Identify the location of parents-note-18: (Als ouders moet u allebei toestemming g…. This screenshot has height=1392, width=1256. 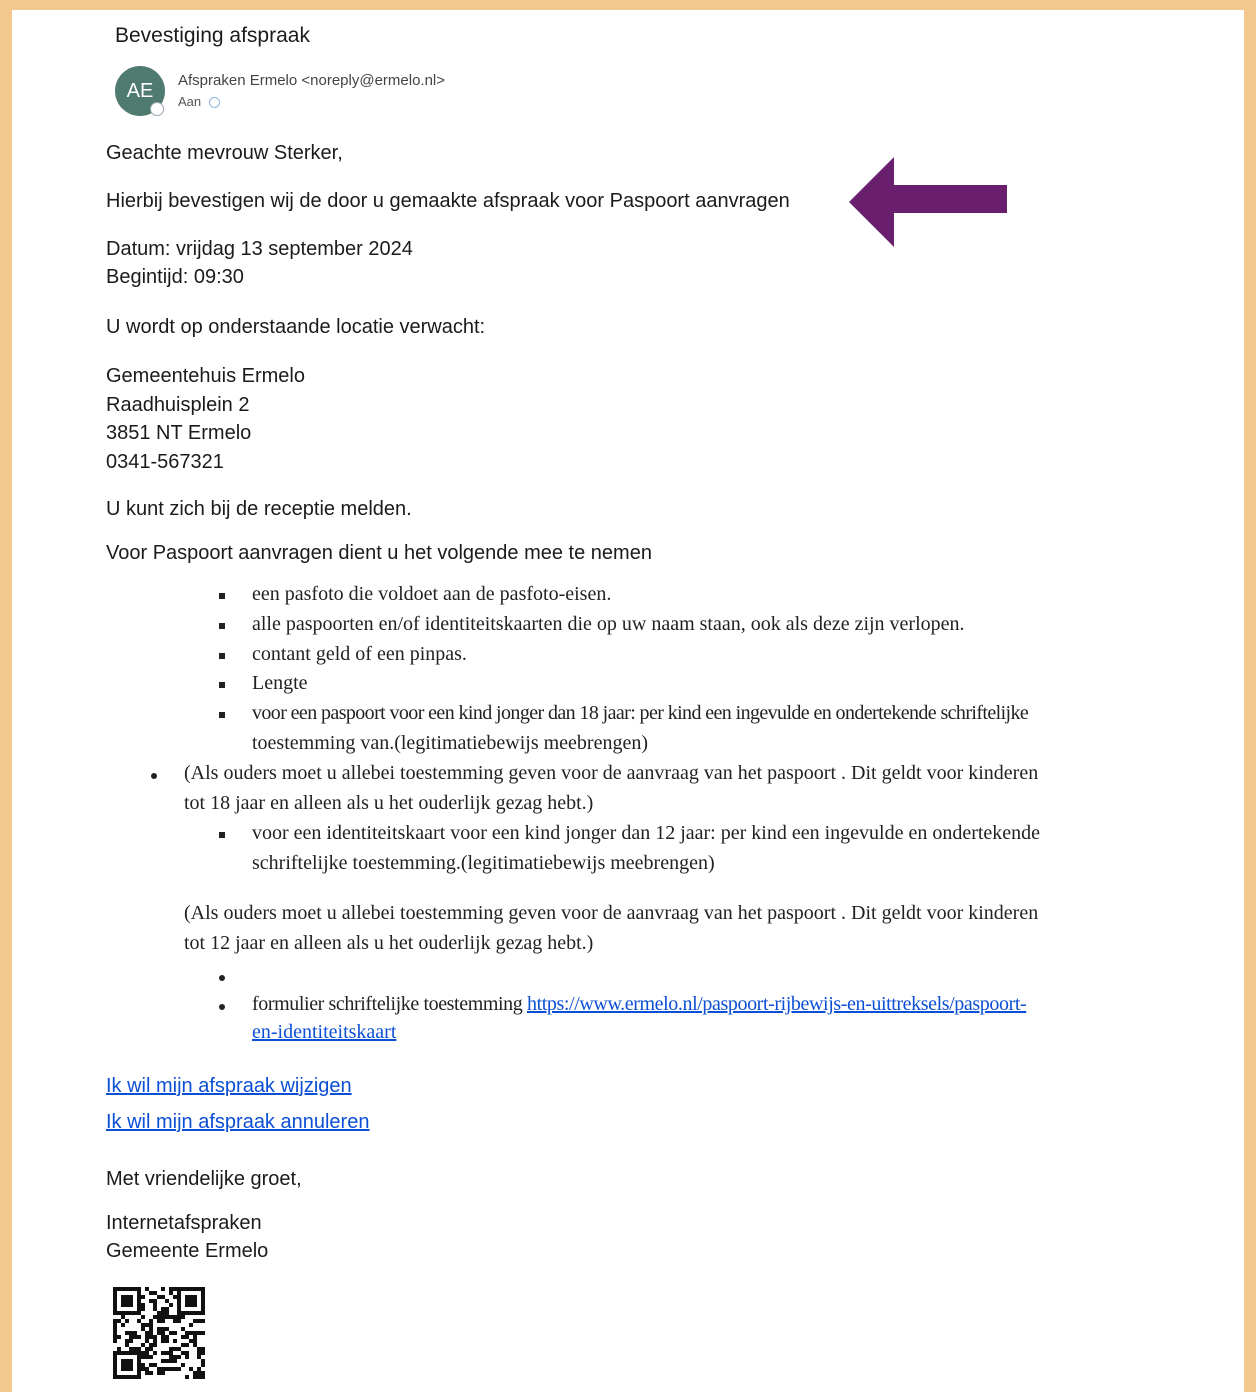
(611, 773).